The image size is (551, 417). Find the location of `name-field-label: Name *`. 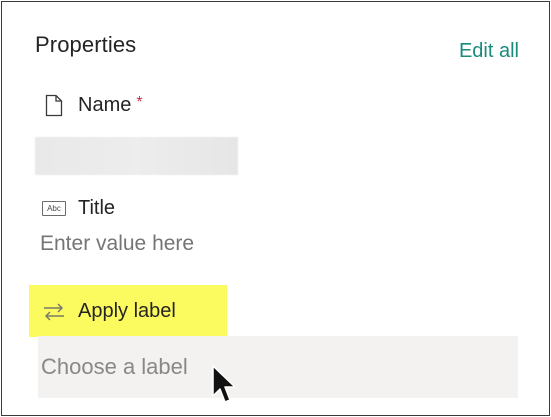

name-field-label: Name * is located at coordinates (91, 105).